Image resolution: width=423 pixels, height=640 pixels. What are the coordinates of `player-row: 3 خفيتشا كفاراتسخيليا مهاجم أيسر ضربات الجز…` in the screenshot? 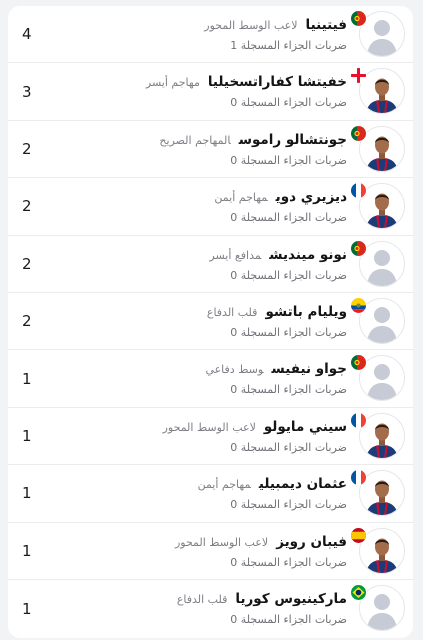 It's located at (210, 92).